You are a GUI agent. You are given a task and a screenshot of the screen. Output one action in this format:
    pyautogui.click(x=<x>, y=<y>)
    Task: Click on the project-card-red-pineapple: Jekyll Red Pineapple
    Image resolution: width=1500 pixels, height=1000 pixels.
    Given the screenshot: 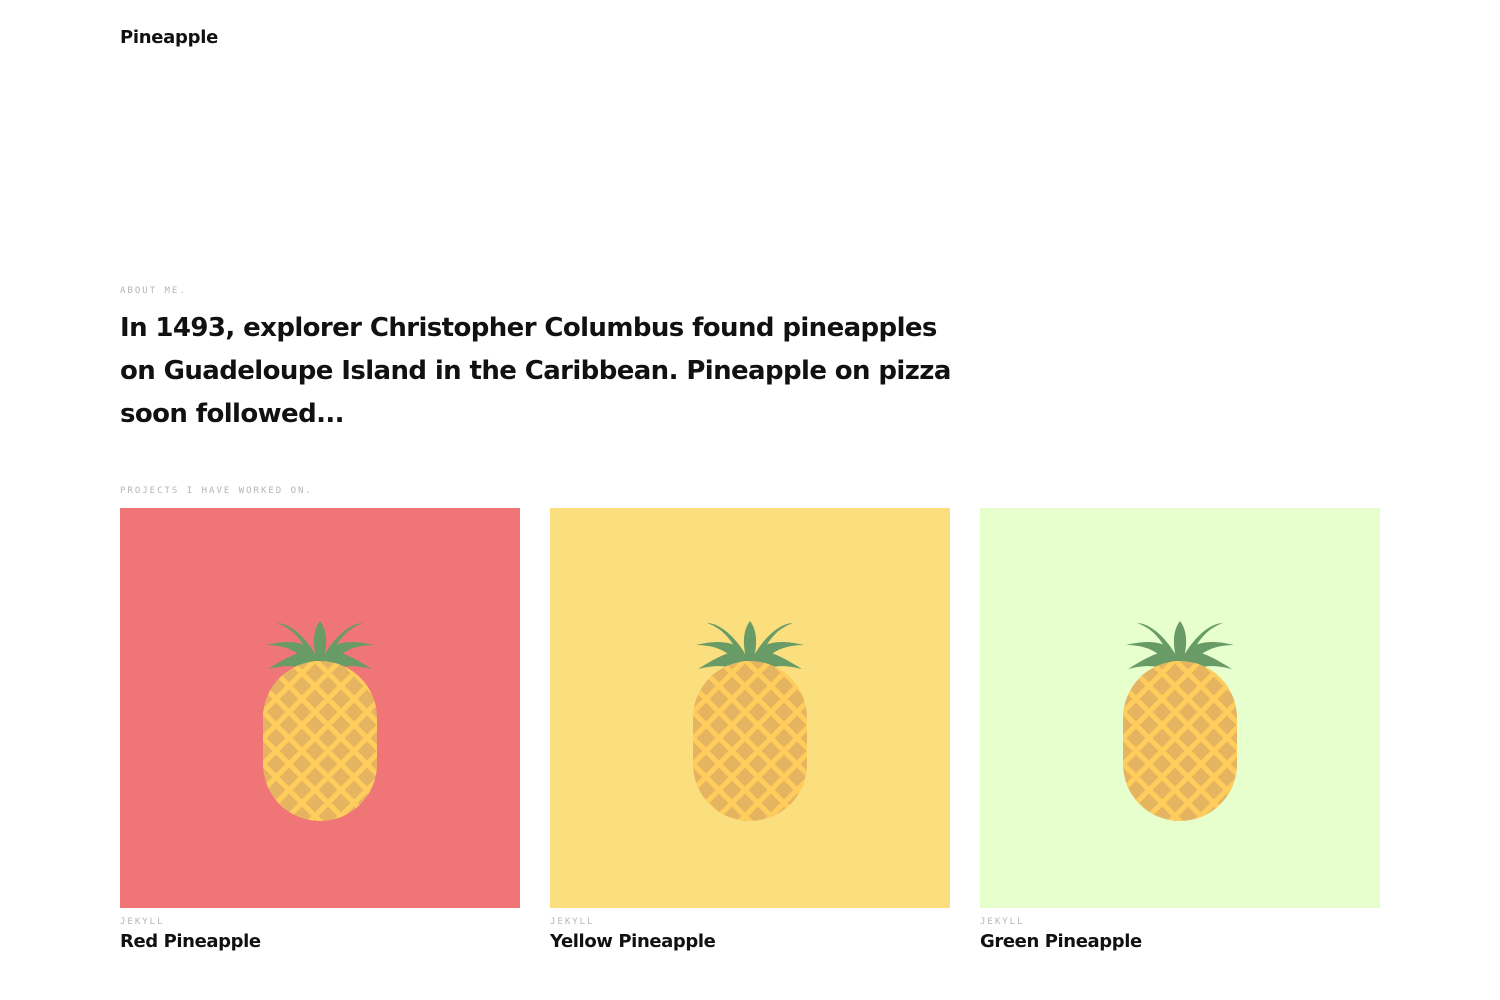 What is the action you would take?
    pyautogui.click(x=320, y=730)
    